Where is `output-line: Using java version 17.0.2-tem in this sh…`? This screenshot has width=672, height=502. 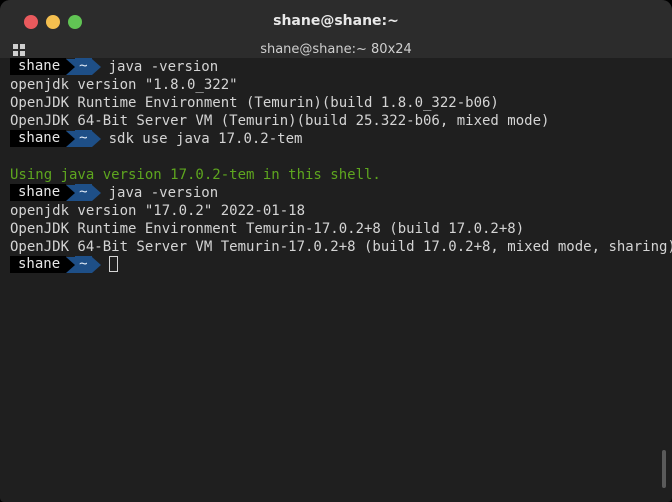 output-line: Using java version 17.0.2-tem in this sh… is located at coordinates (195, 175).